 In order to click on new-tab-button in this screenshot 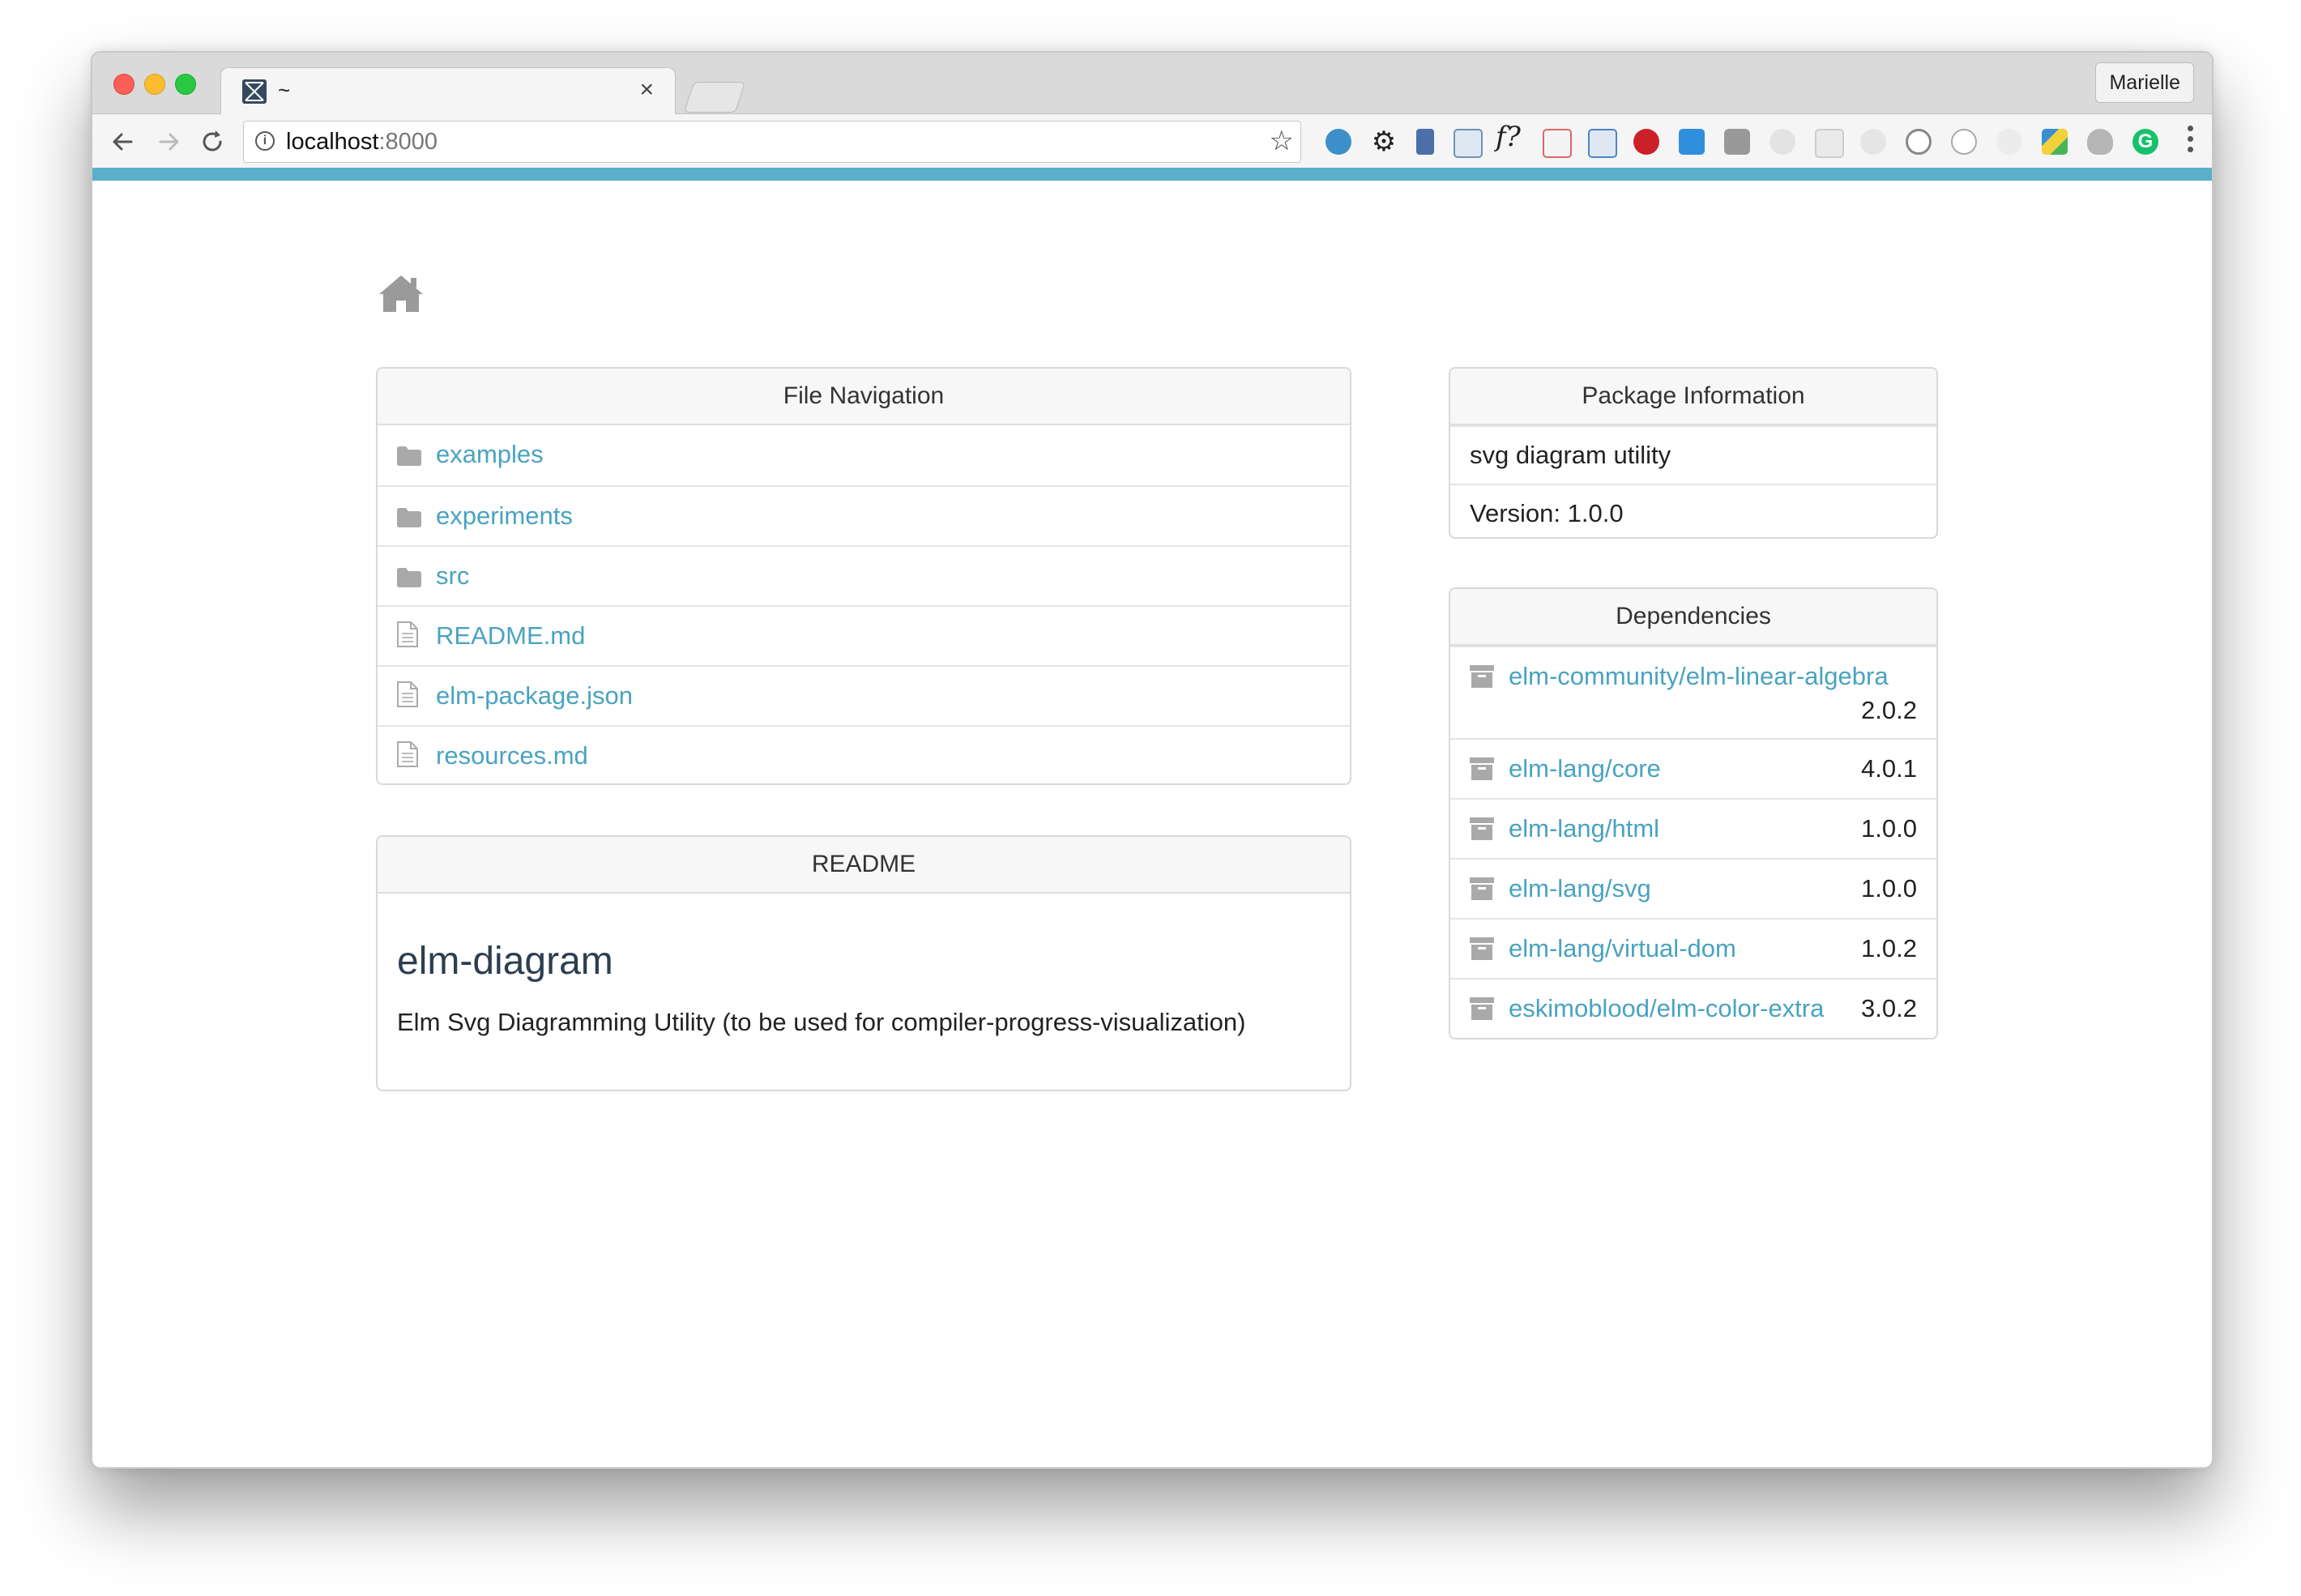, I will do `click(714, 97)`.